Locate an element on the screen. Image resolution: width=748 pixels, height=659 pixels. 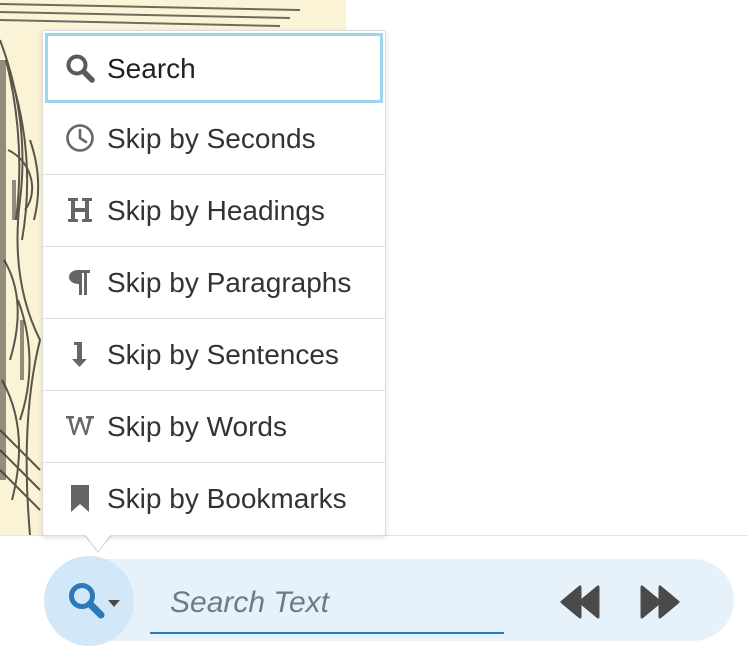
caret-down-icon is located at coordinates (114, 603).